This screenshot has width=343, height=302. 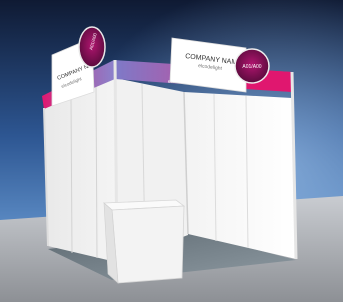 What do you see at coordinates (148, 244) in the screenshot?
I see `counter-front` at bounding box center [148, 244].